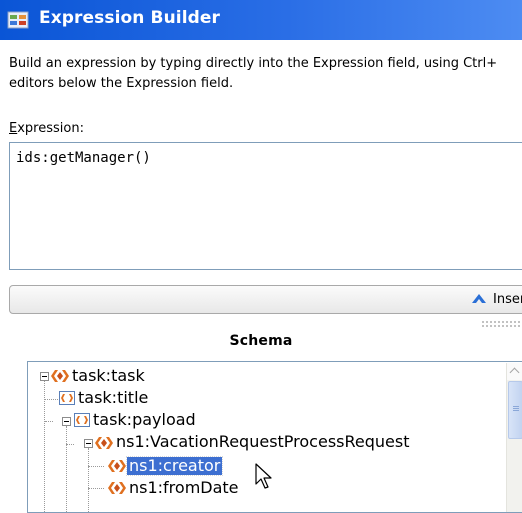 This screenshot has width=522, height=513. Describe the element at coordinates (261, 20) in the screenshot. I see `title-bar: Expression Builder` at that location.